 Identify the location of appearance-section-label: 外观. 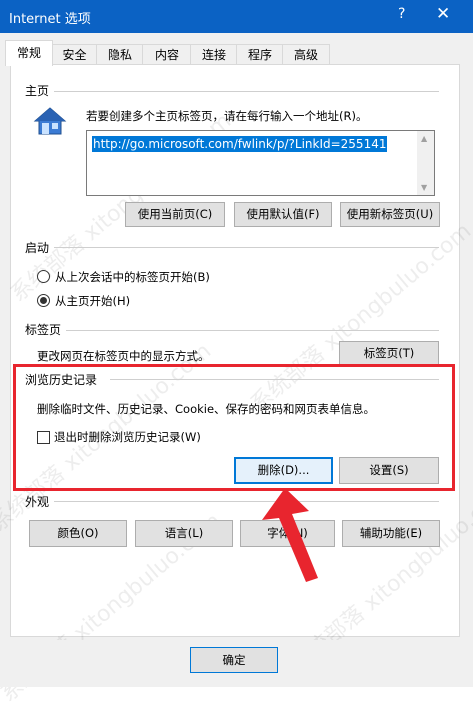
(37, 502).